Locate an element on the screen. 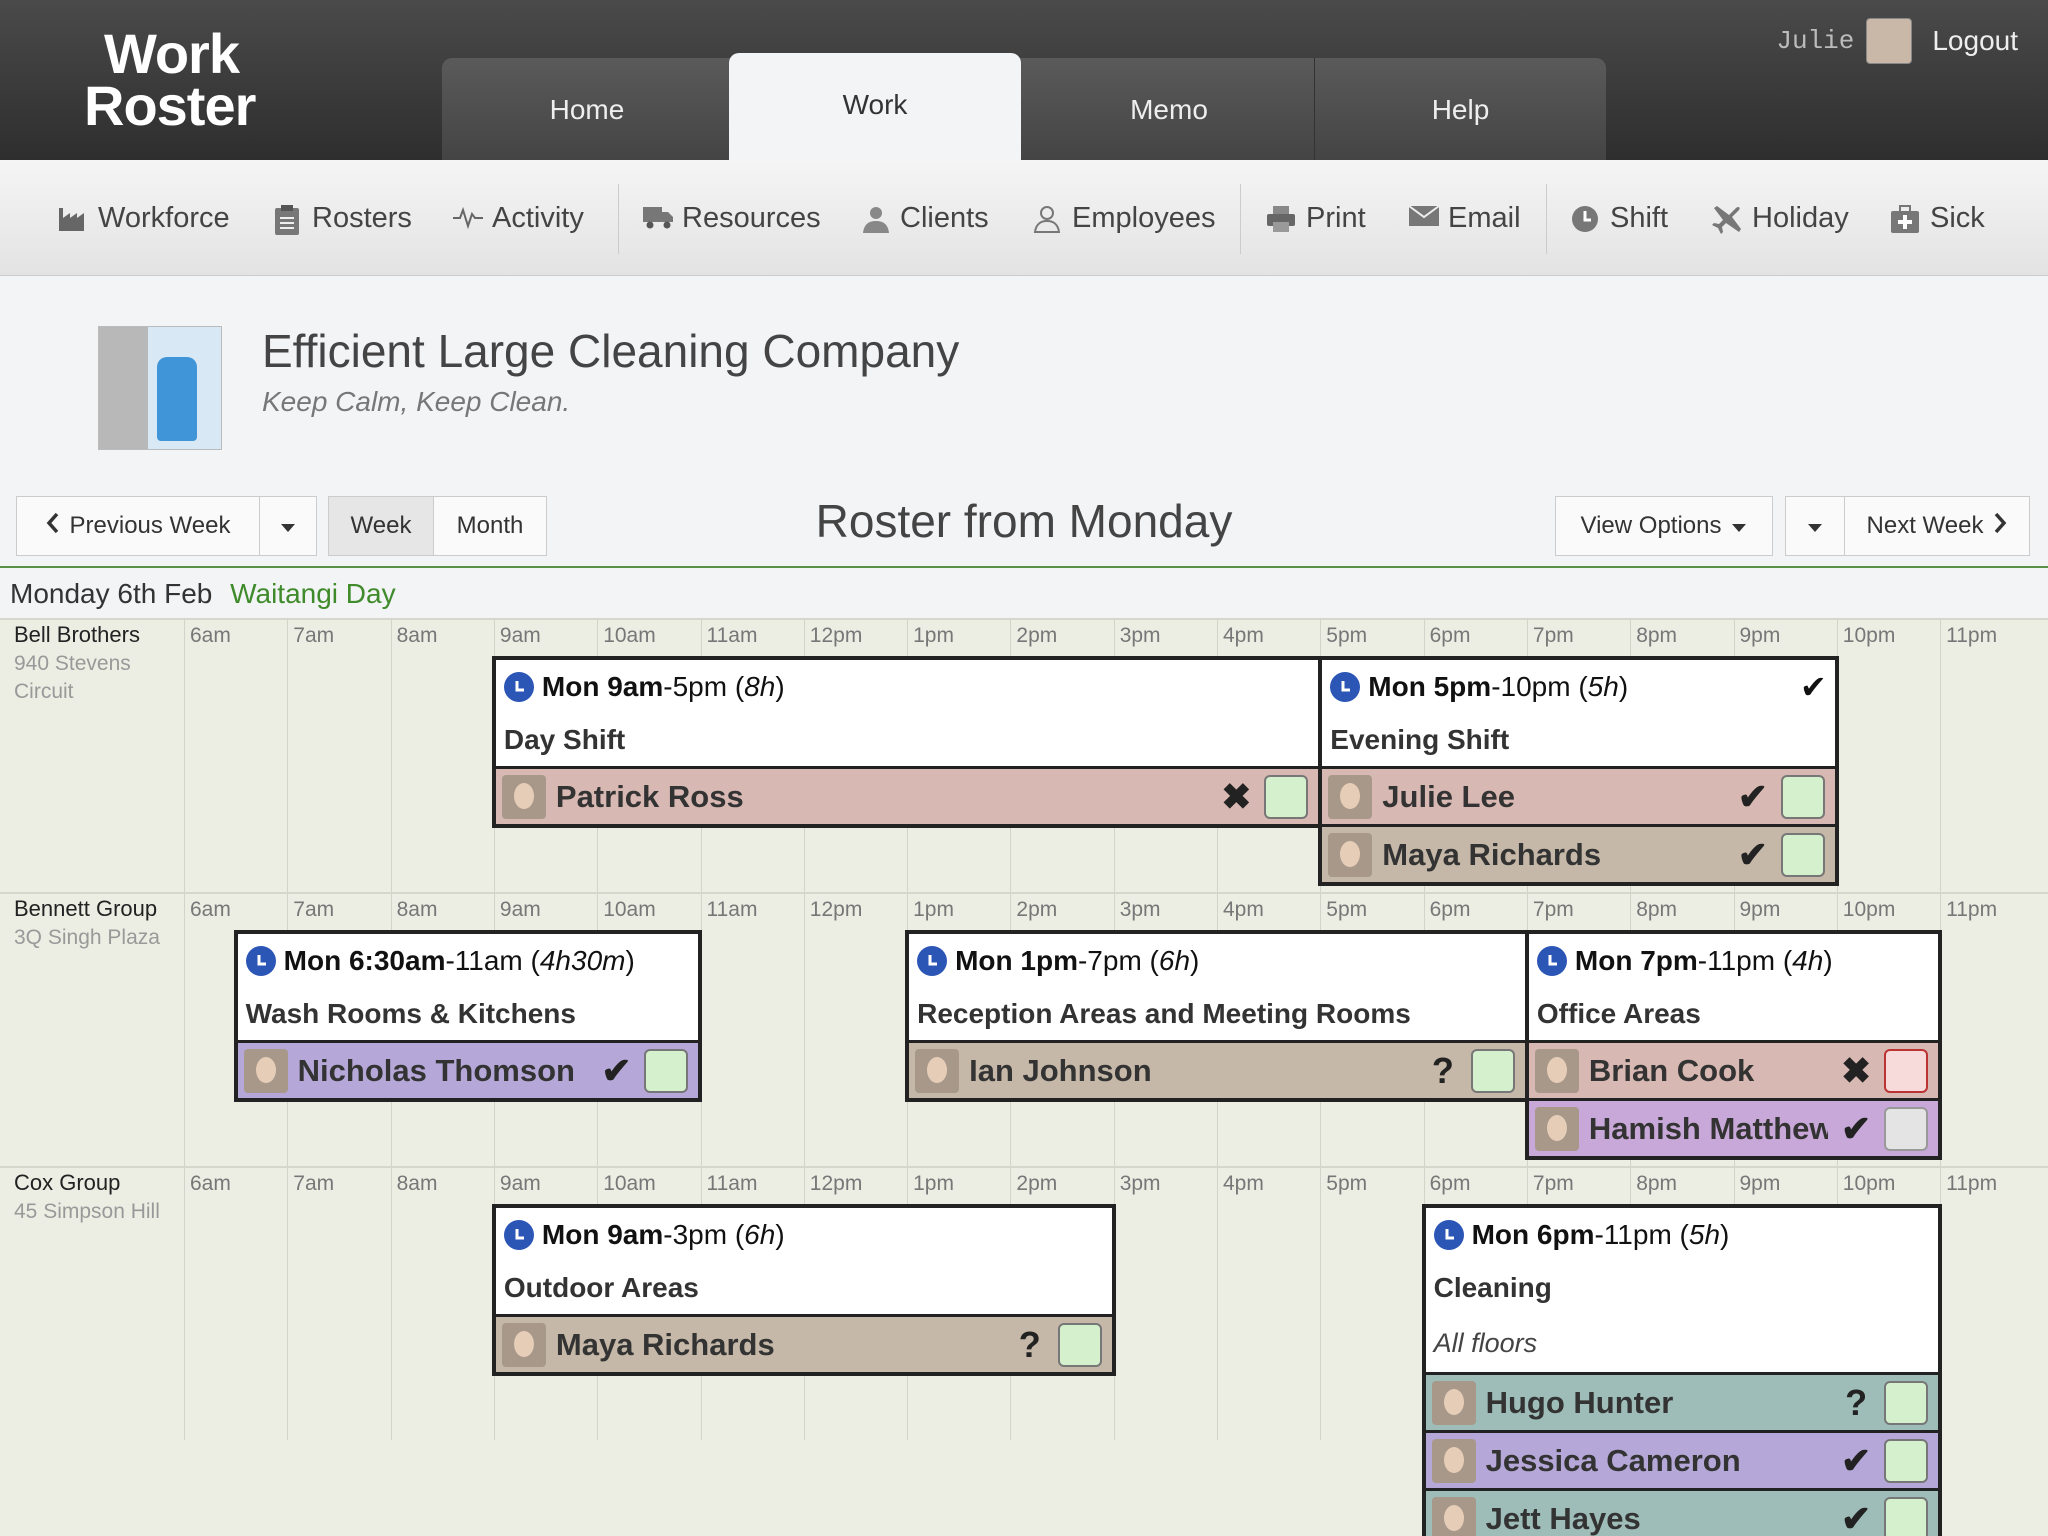 The height and width of the screenshot is (1536, 2048). toolbar-rosters: Rosters is located at coordinates (342, 218).